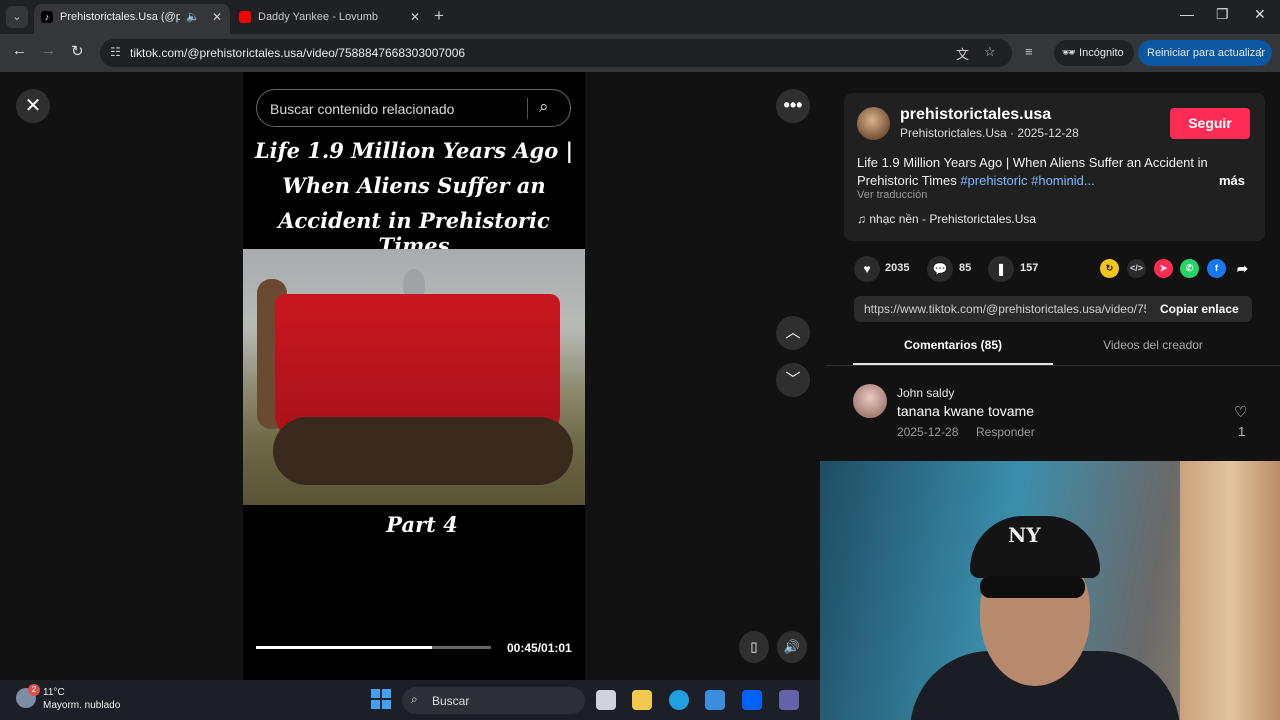  Describe the element at coordinates (1053, 365) in the screenshot. I see `tab-divider` at that location.